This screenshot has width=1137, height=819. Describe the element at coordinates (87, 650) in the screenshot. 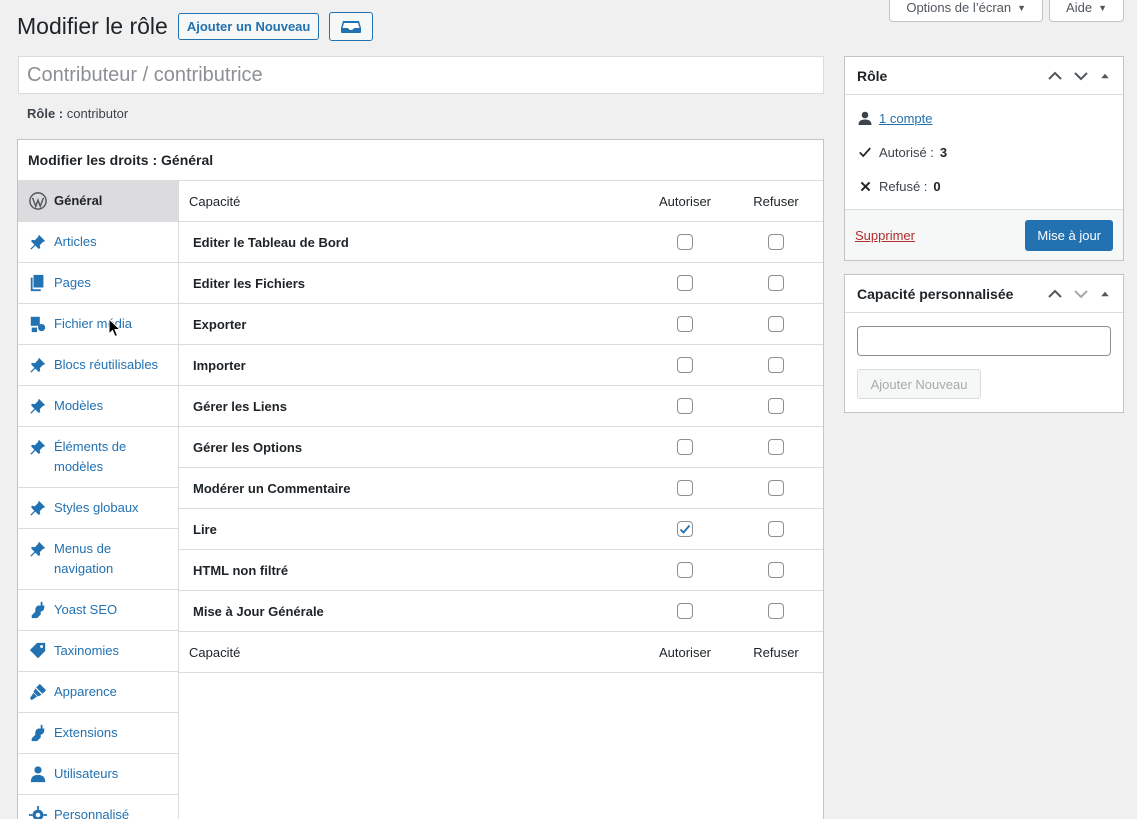

I see `tab-label: Taxinomies` at that location.